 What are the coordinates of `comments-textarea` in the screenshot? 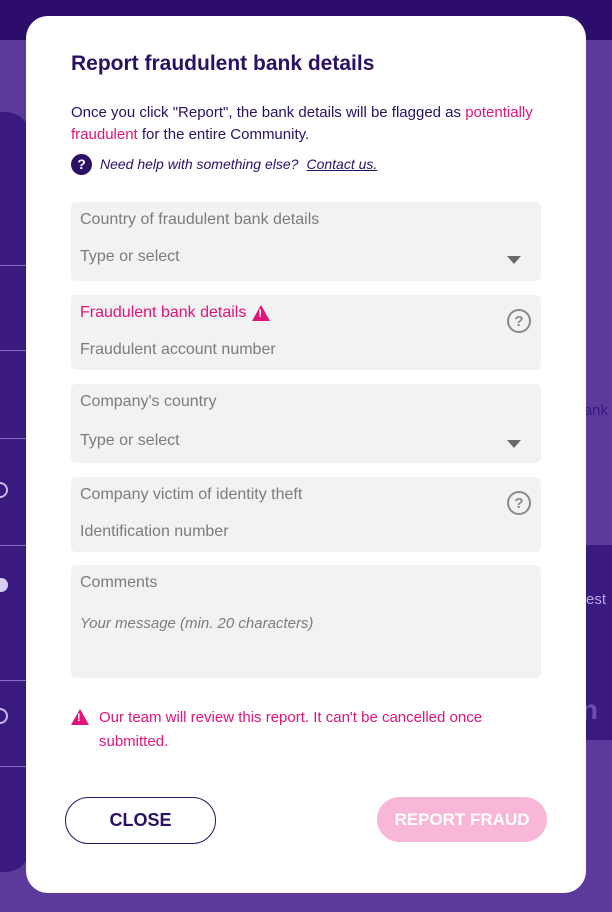 It's located at (306, 642).